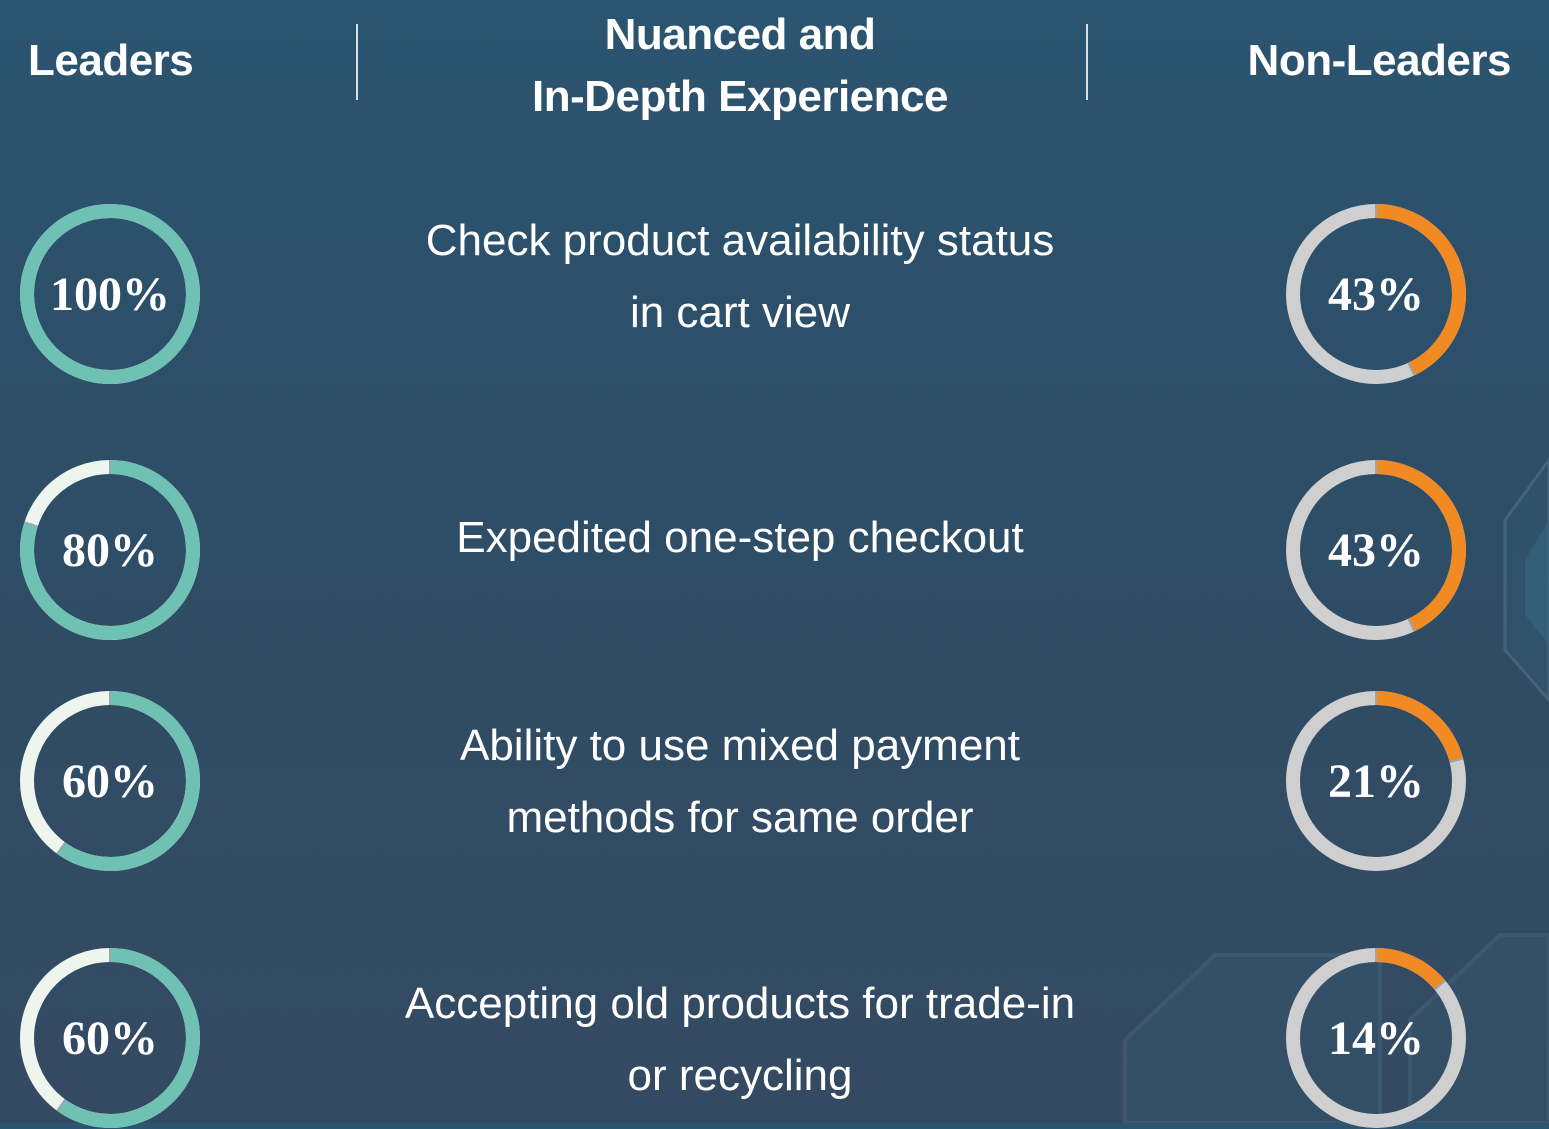 This screenshot has height=1129, width=1549. Describe the element at coordinates (740, 66) in the screenshot. I see `middle-header: Nuanced and In-Depth Experience` at that location.